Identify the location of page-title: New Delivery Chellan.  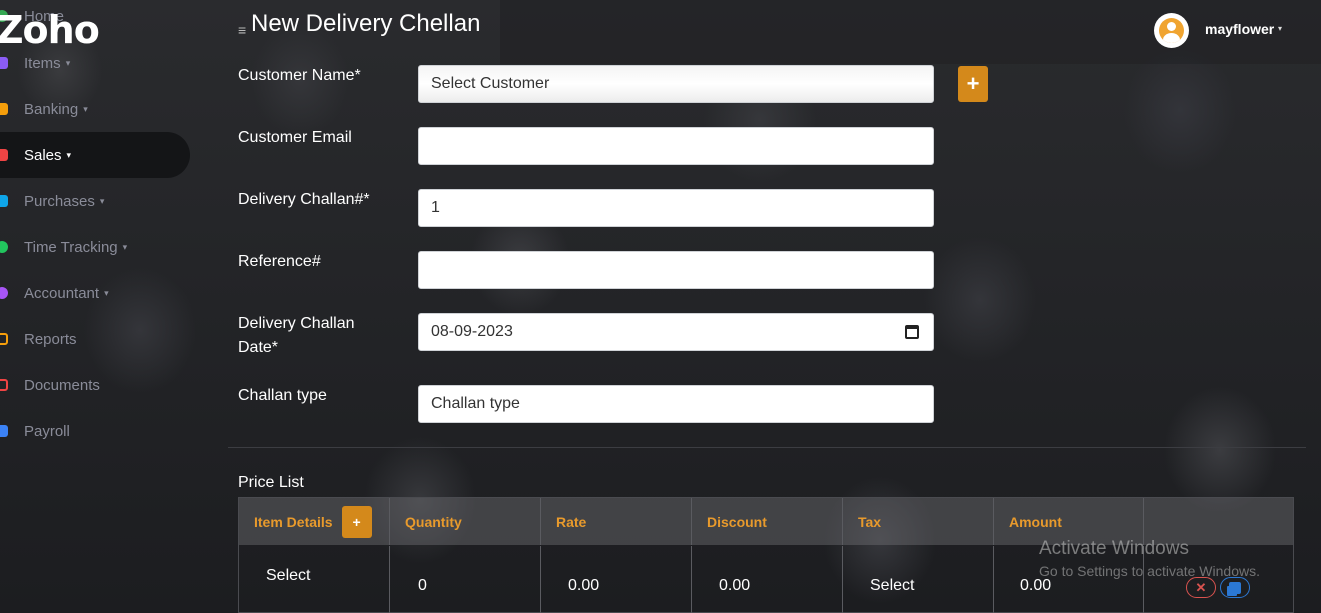
(366, 23).